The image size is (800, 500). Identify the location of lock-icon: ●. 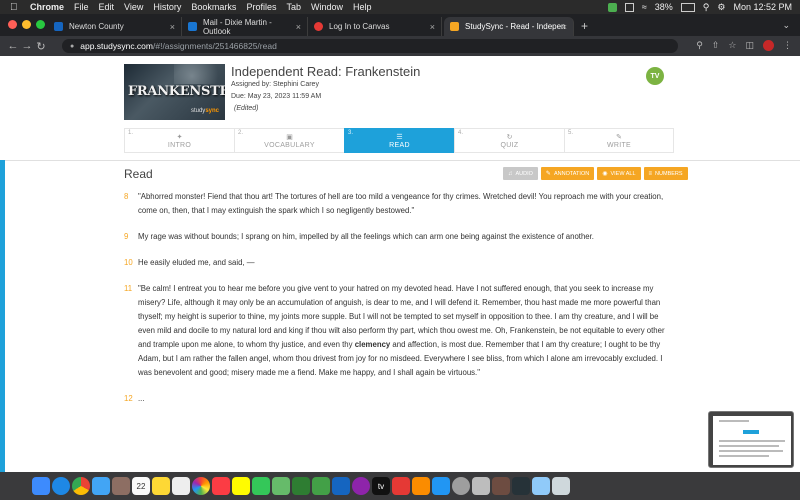
(72, 46).